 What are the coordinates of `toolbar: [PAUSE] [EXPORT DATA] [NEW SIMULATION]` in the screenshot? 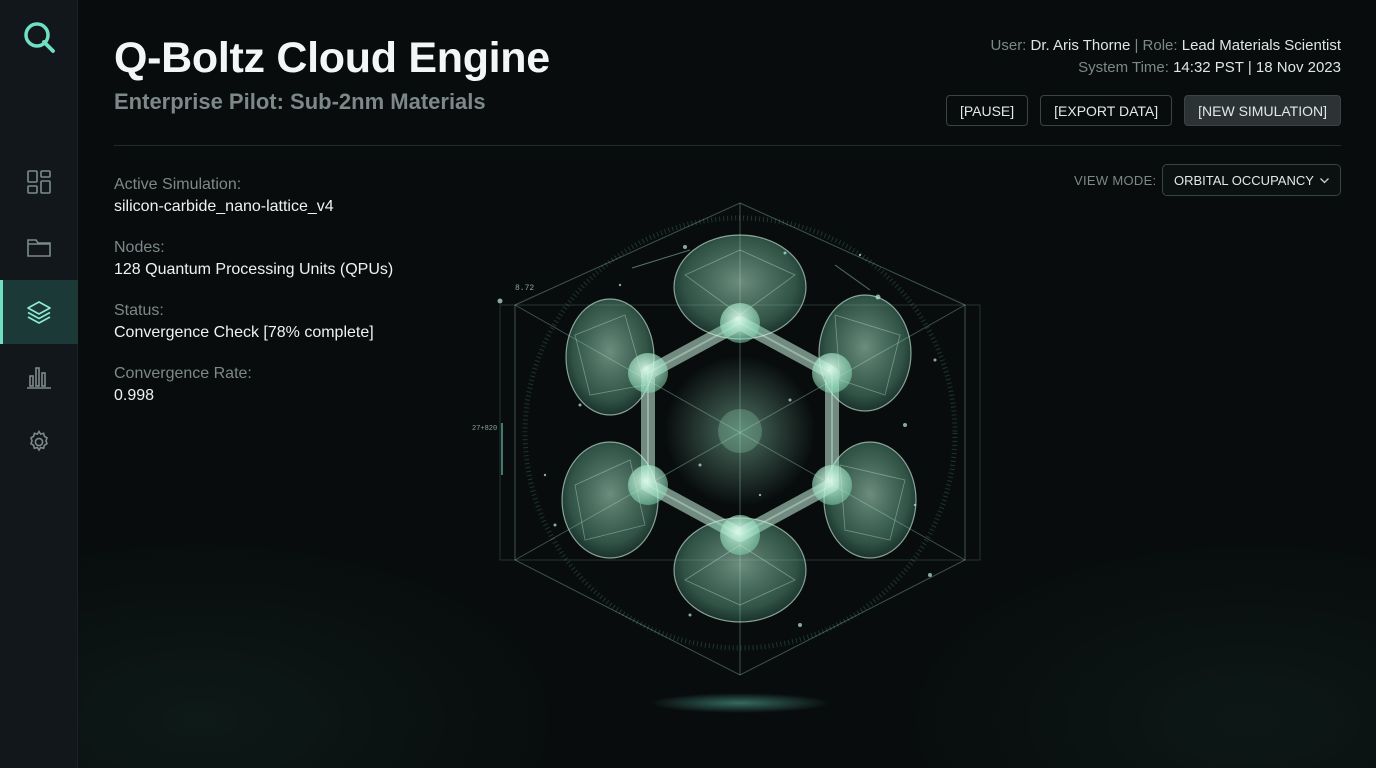 It's located at (1143, 110).